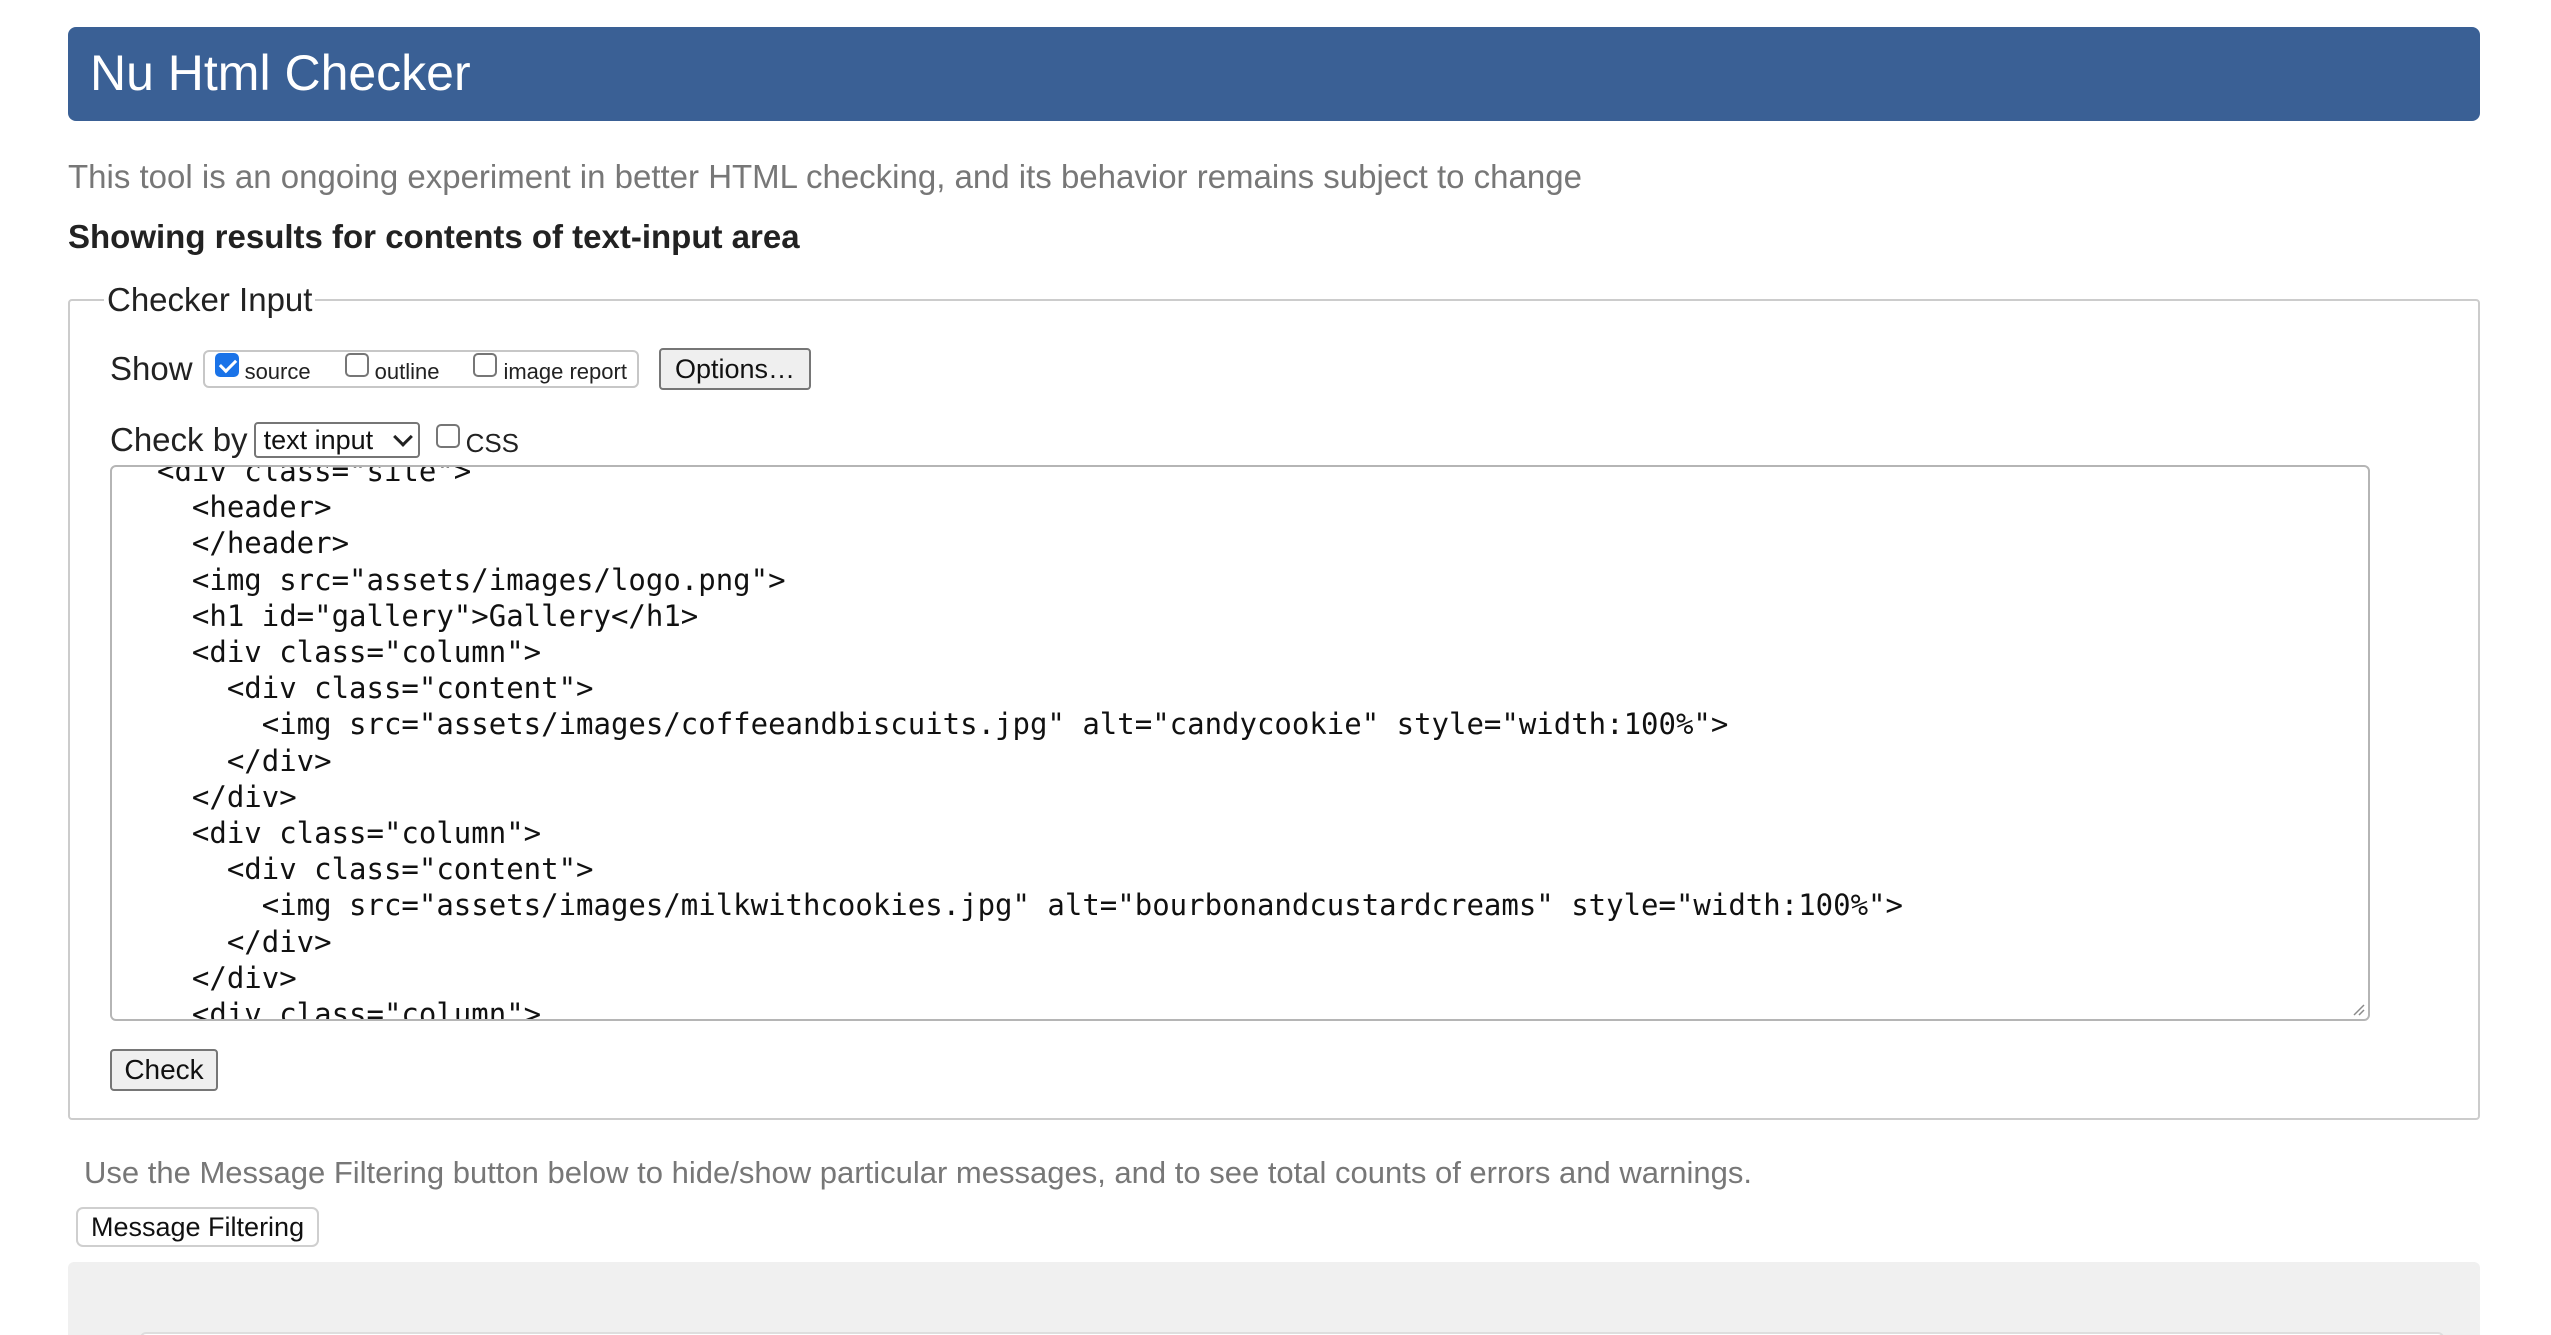 The image size is (2551, 1335). Describe the element at coordinates (164, 1070) in the screenshot. I see `check-button: Check` at that location.